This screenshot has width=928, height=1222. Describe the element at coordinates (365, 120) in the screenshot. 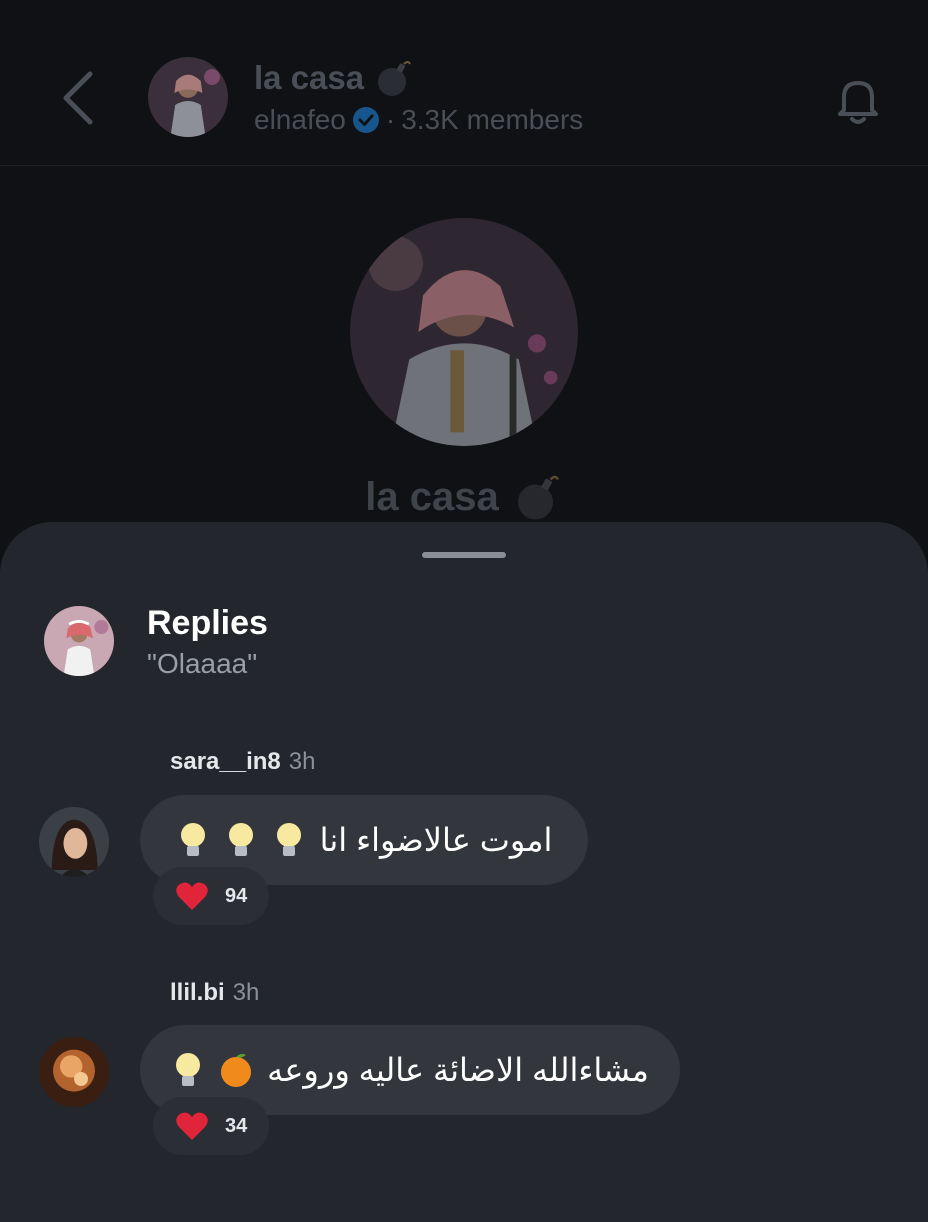

I see `verified-badge-icon` at that location.